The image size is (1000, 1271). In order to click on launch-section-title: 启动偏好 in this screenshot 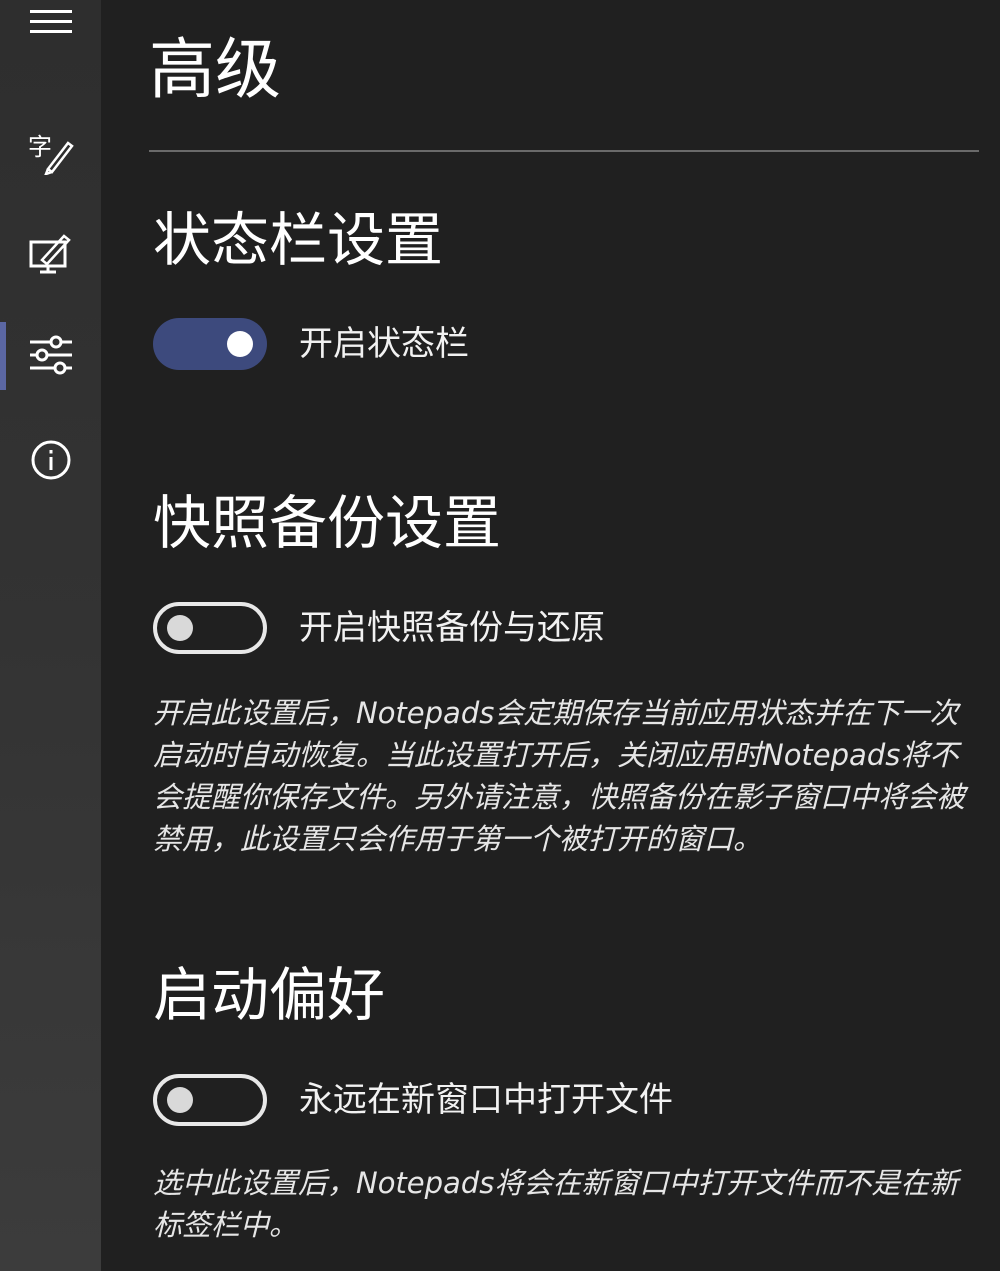, I will do `click(269, 995)`.